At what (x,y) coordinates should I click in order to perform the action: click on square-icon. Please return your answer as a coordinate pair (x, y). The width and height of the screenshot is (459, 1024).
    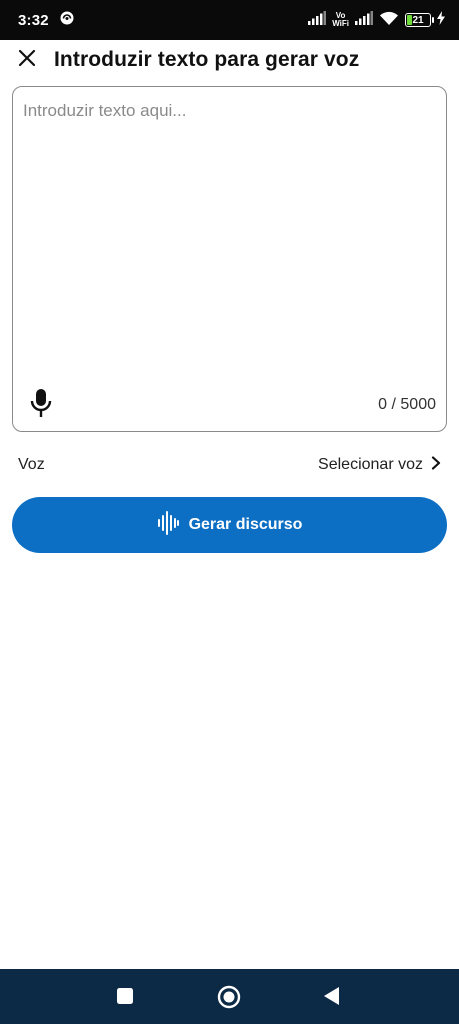
    Looking at the image, I should click on (125, 998).